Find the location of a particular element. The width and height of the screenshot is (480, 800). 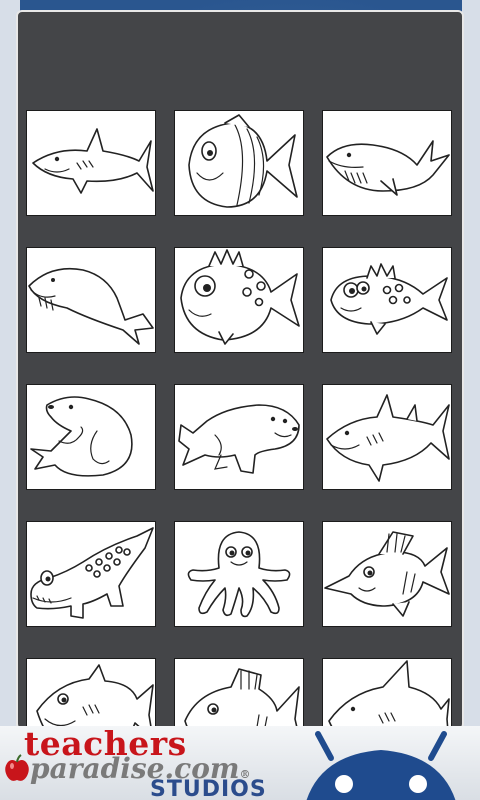

android-robot-icon is located at coordinates (381, 765).